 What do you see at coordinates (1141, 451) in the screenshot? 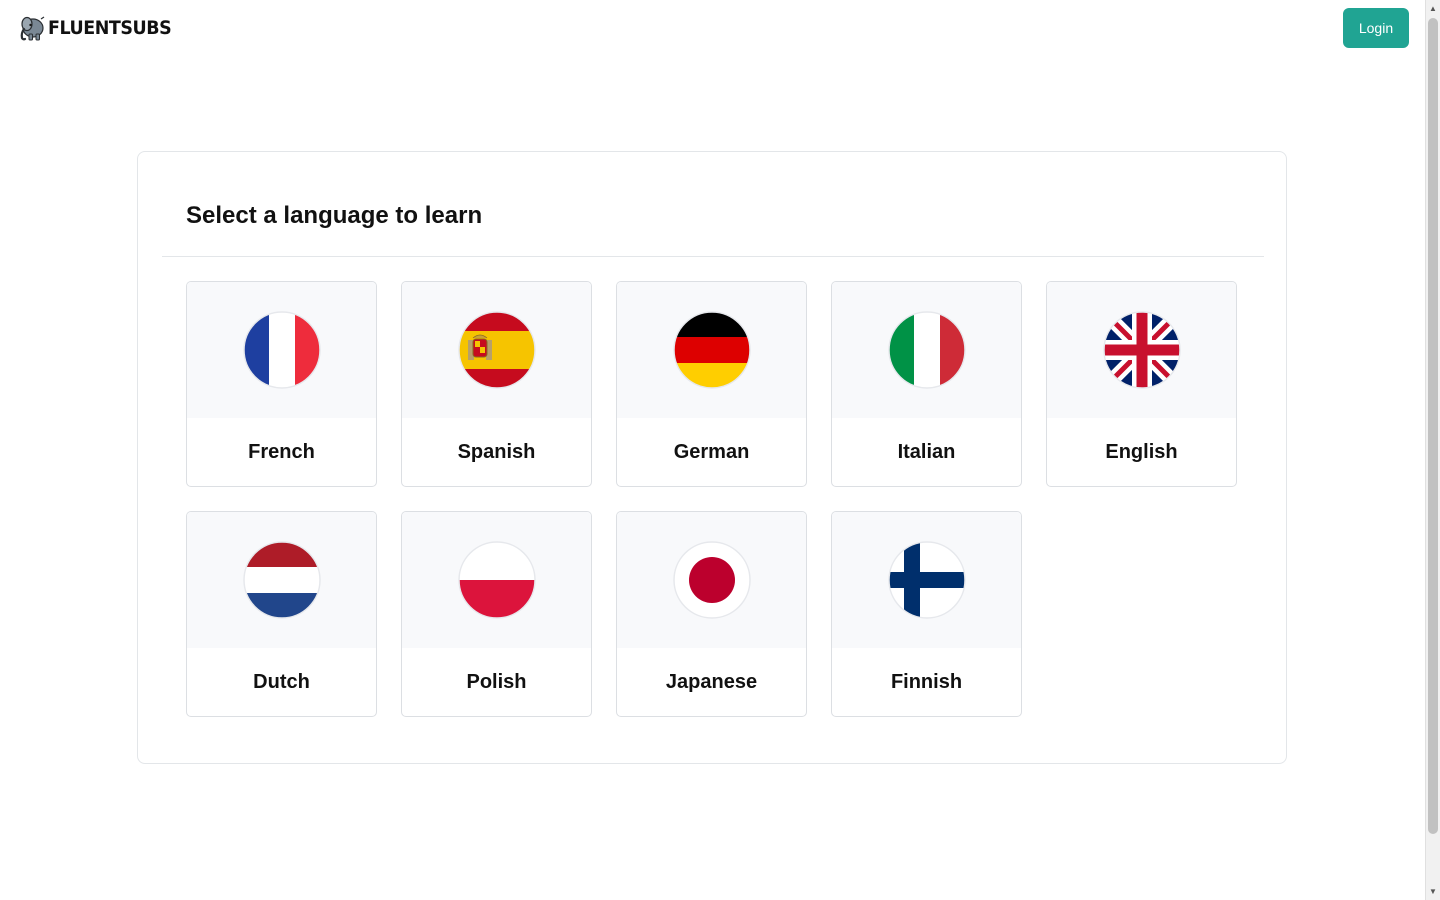
I see `language-label: English` at bounding box center [1141, 451].